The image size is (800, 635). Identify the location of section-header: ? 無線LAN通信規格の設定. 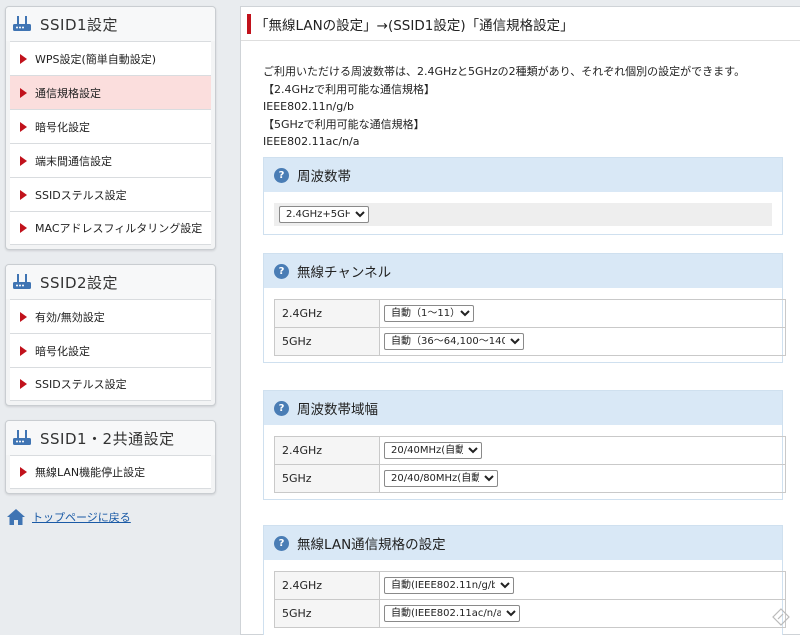
(523, 543).